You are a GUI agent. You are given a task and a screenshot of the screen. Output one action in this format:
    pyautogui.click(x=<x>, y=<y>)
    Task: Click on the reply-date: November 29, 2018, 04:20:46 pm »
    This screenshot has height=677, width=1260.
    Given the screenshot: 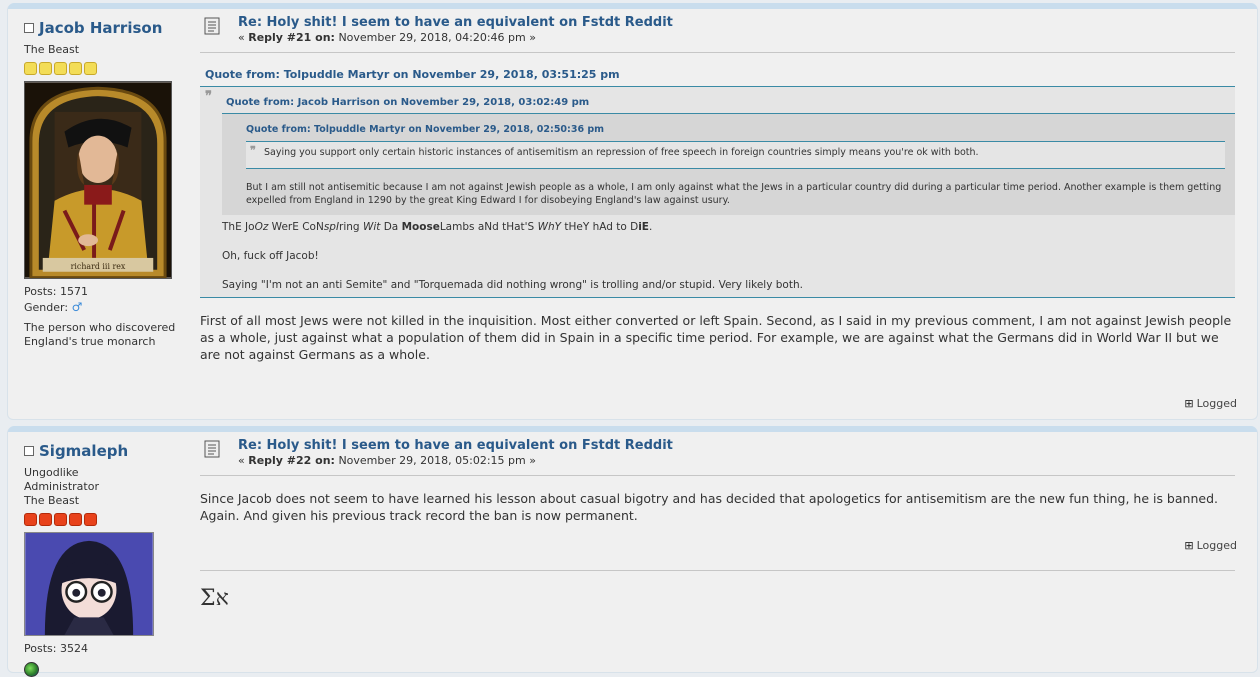 What is the action you would take?
    pyautogui.click(x=435, y=37)
    